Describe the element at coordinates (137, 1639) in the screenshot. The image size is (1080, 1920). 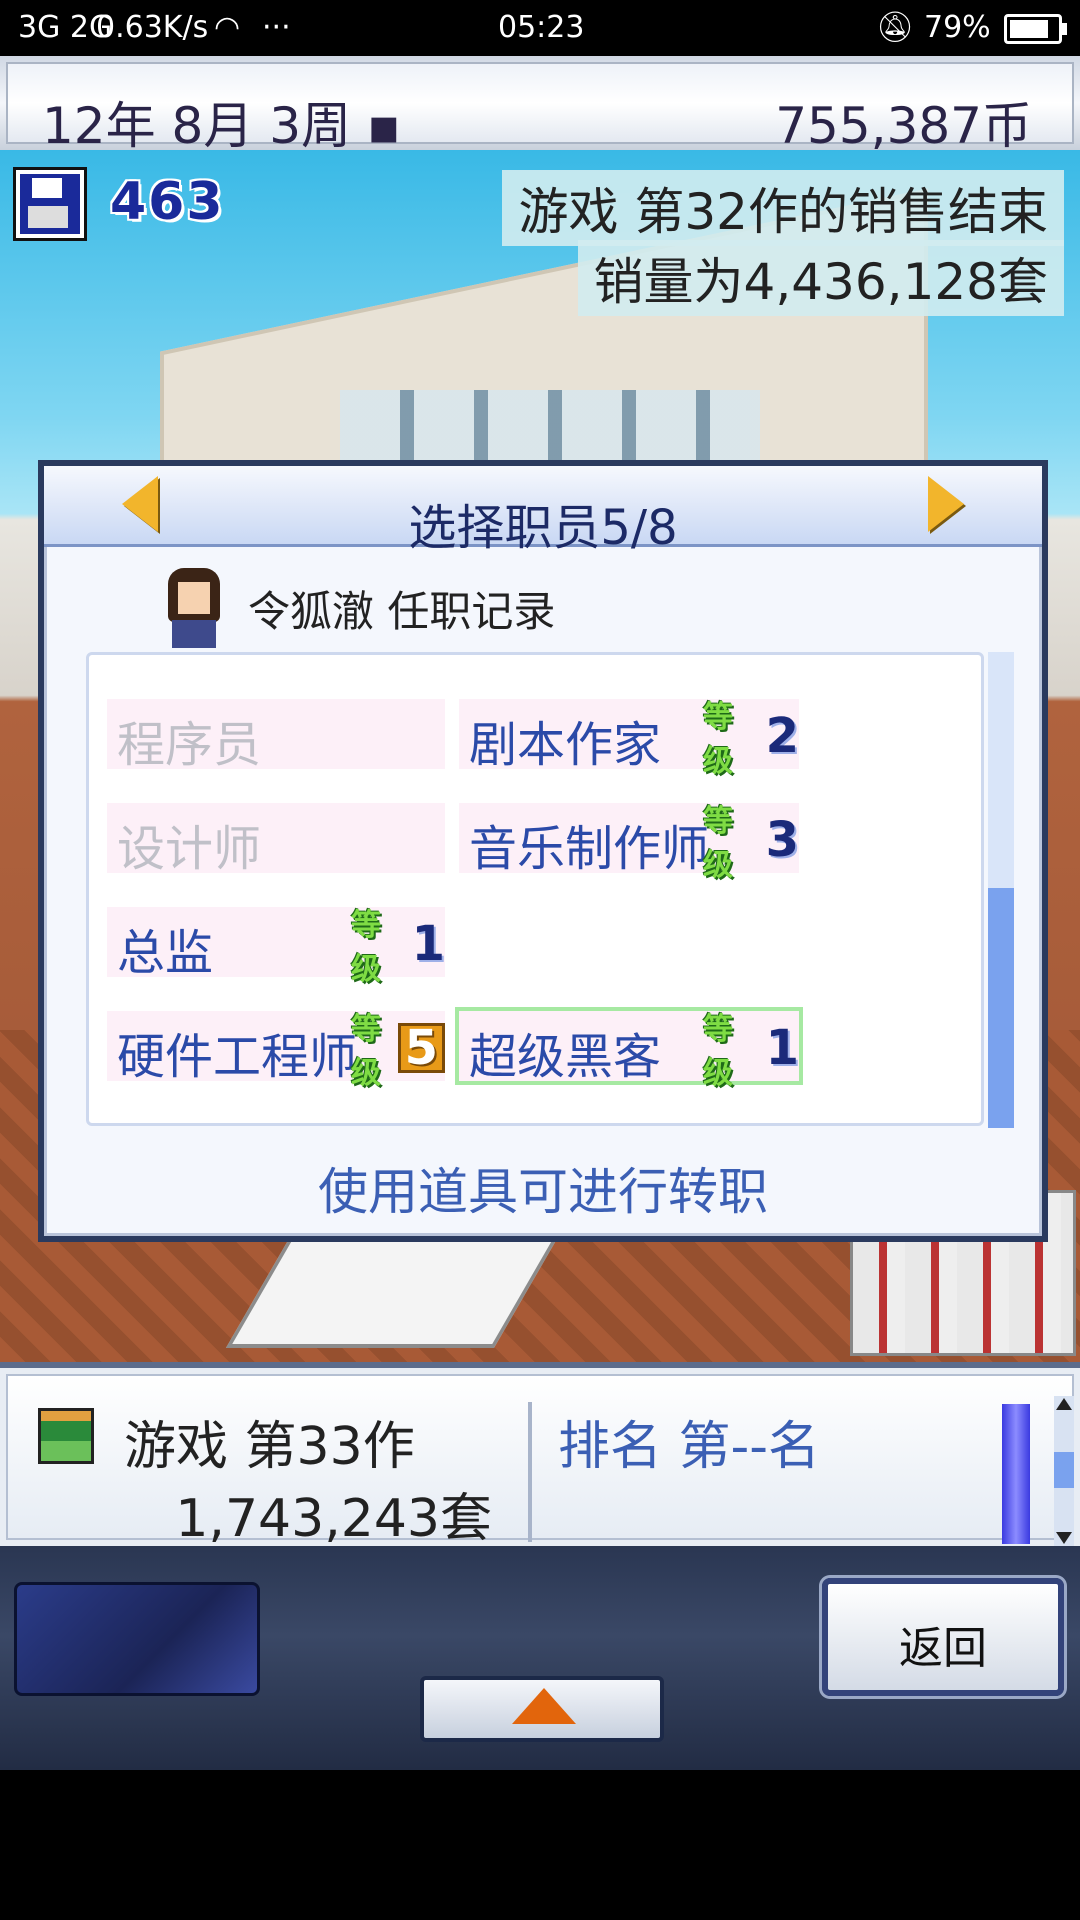
I see `menu-button` at that location.